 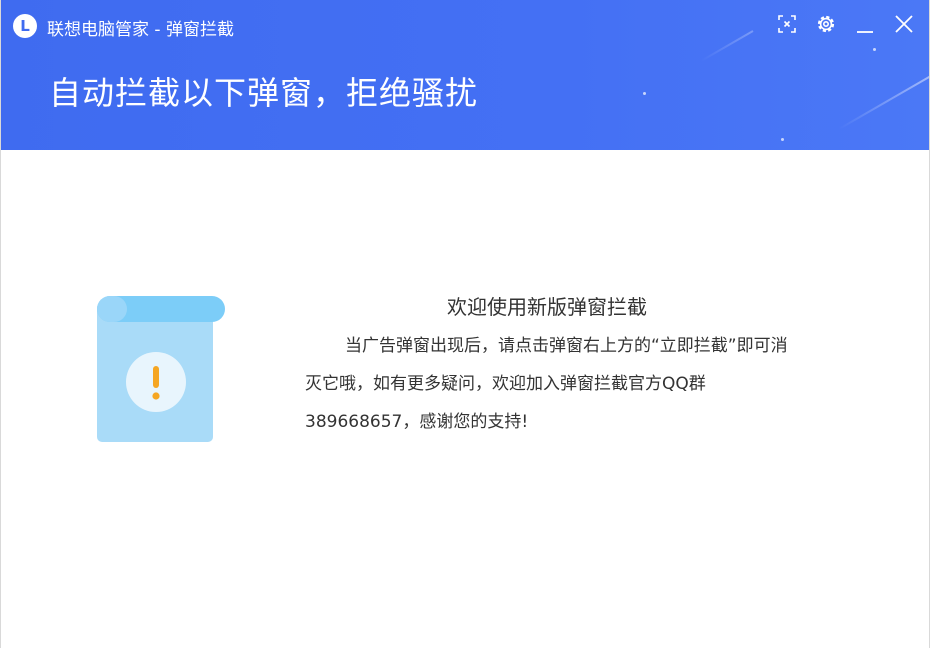 I want to click on title-bar: L 联想电脑管家 - 弹窗拦截, so click(x=465, y=26).